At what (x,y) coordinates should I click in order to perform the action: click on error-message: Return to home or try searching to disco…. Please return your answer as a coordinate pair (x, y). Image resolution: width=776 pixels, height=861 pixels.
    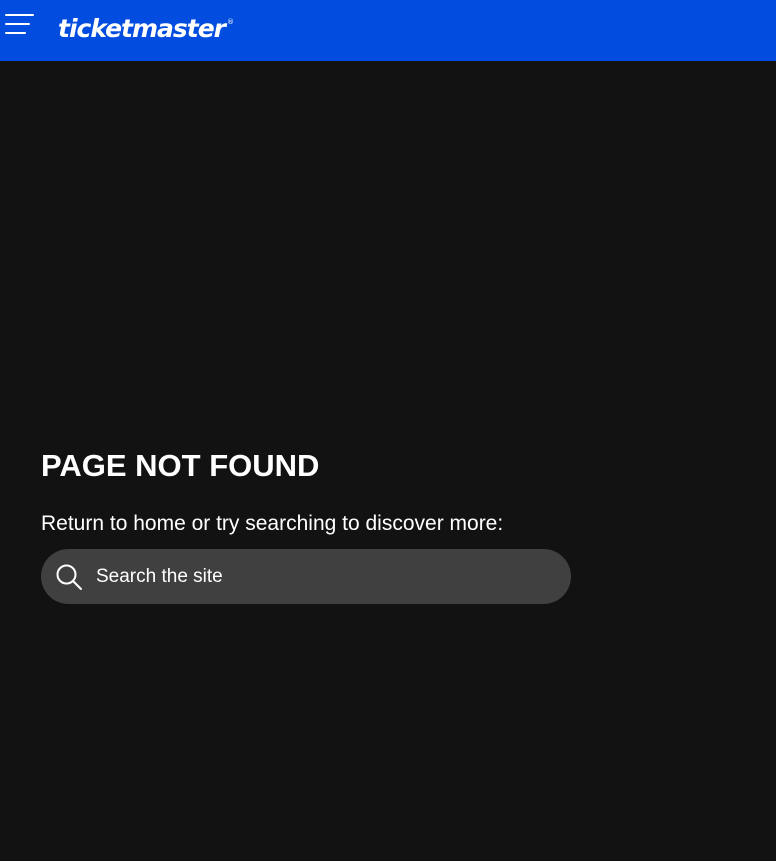
    Looking at the image, I should click on (272, 523).